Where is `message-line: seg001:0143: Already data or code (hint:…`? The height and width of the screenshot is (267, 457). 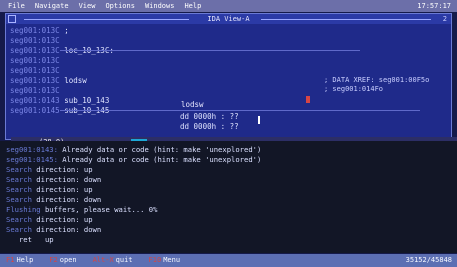 message-line: seg001:0143: Already data or code (hint:… is located at coordinates (134, 149).